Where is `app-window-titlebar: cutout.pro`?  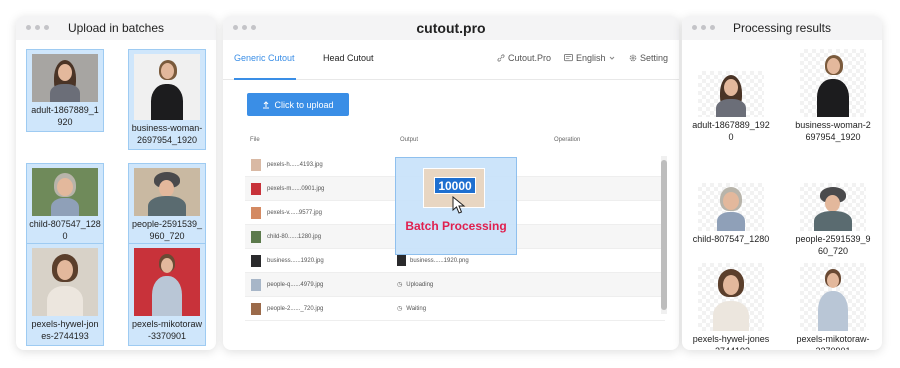
app-window-titlebar: cutout.pro is located at coordinates (451, 28).